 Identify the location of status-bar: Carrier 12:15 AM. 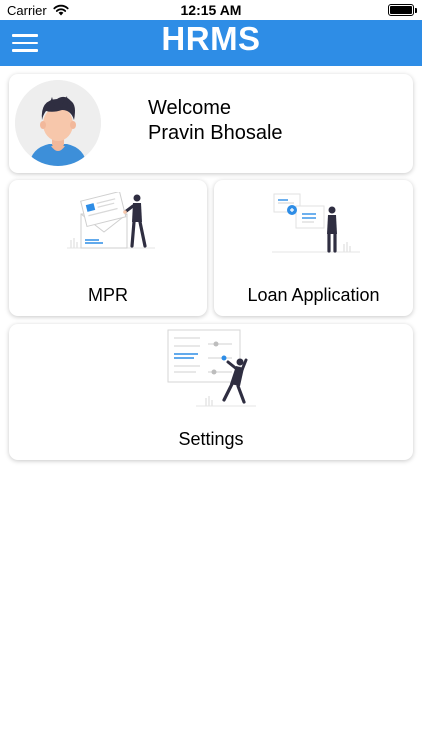
(211, 10).